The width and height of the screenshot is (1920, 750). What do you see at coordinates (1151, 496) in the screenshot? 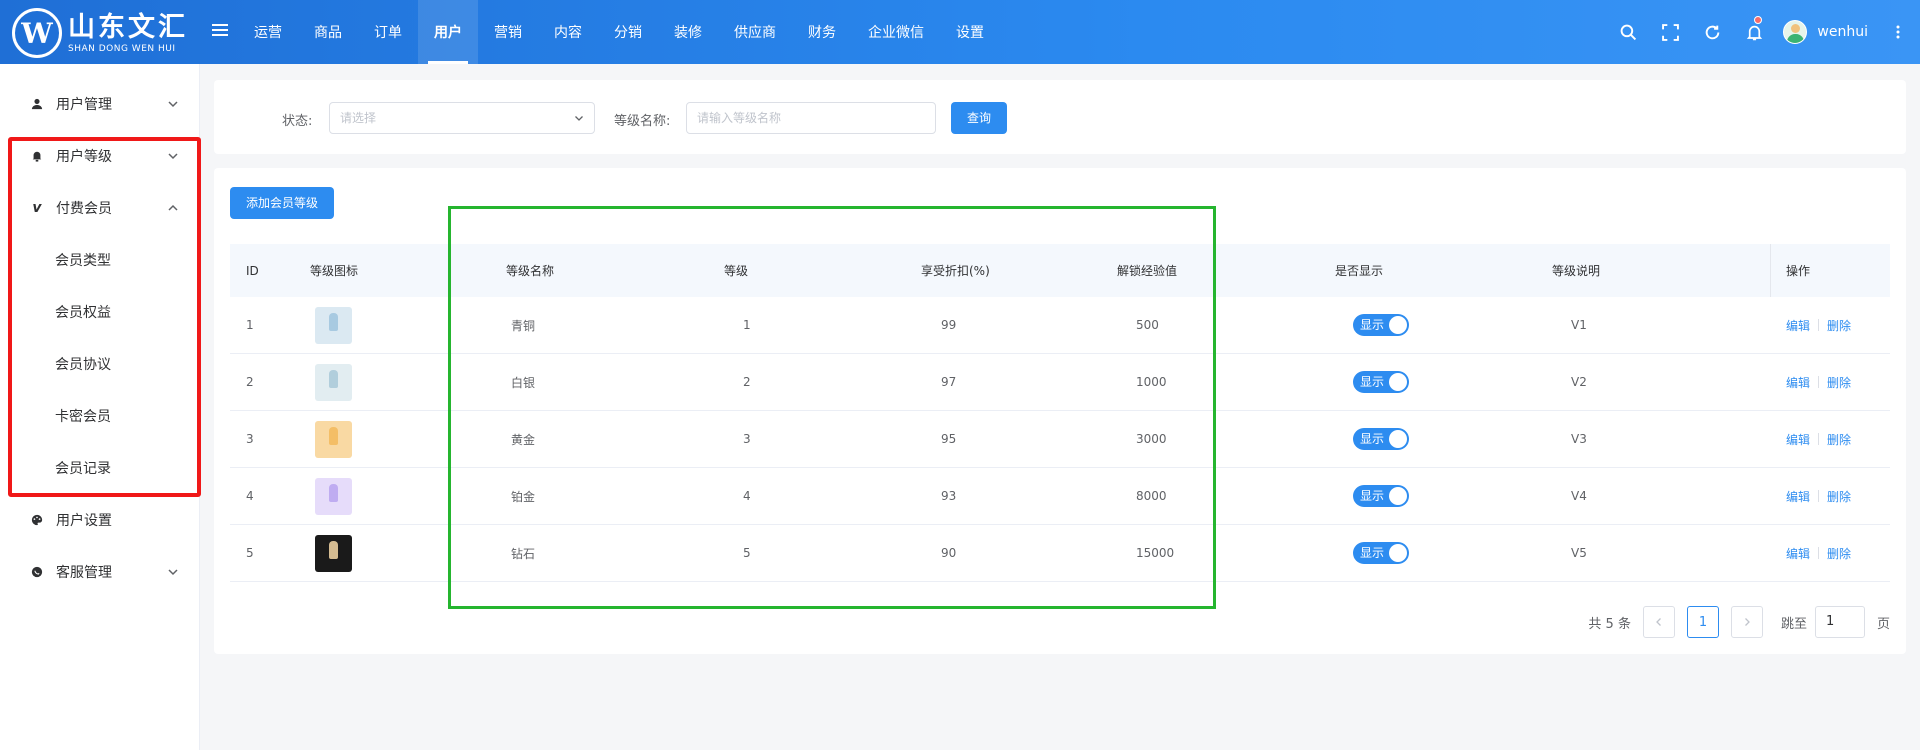
I see `cell-exp: 8000` at bounding box center [1151, 496].